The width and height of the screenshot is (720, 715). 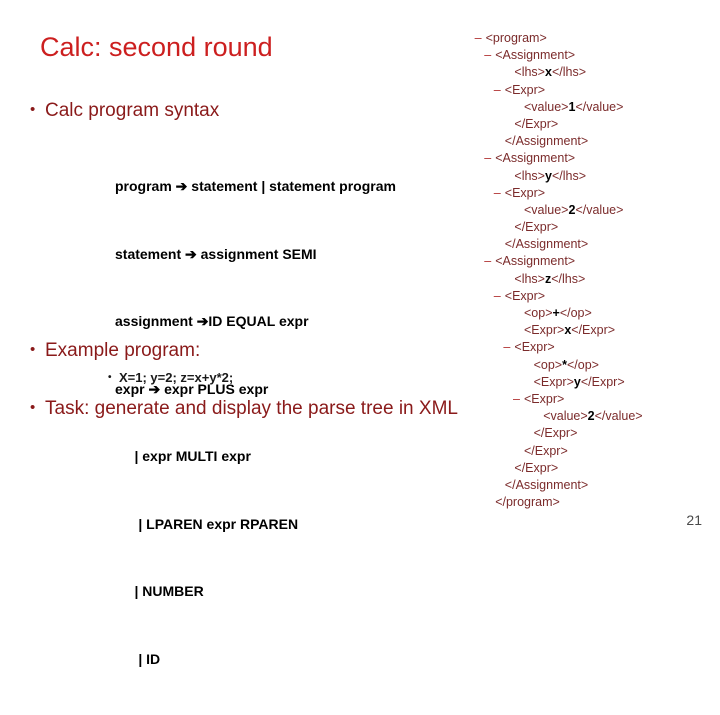 What do you see at coordinates (556, 313) in the screenshot?
I see `xml-value: +` at bounding box center [556, 313].